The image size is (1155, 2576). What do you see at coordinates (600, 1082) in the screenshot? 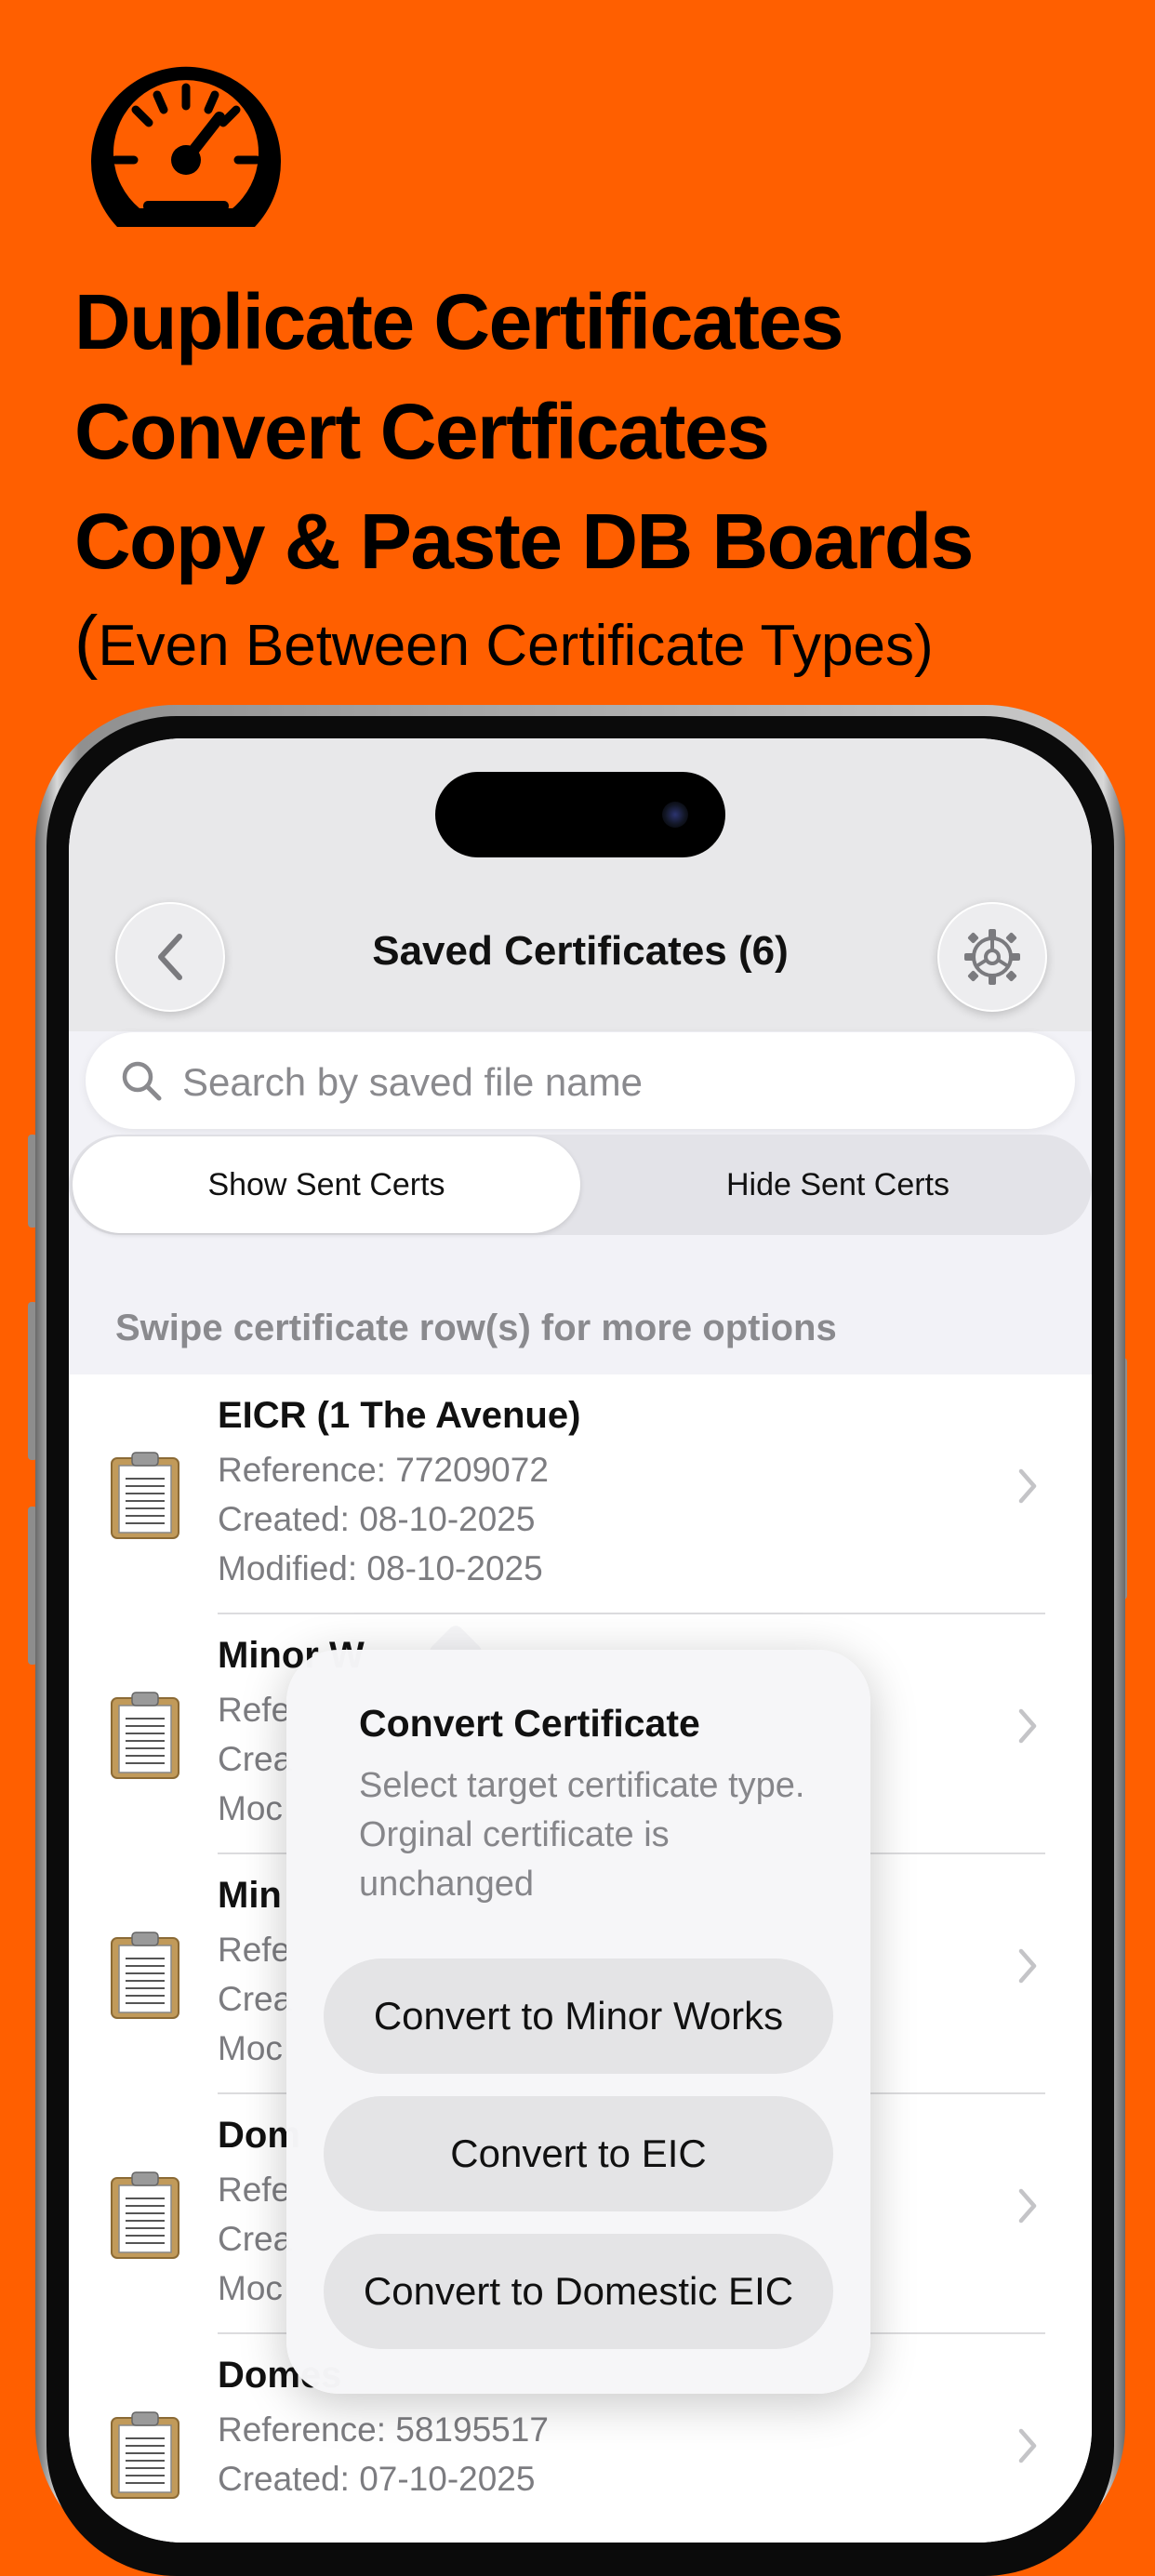
I see `search-input` at bounding box center [600, 1082].